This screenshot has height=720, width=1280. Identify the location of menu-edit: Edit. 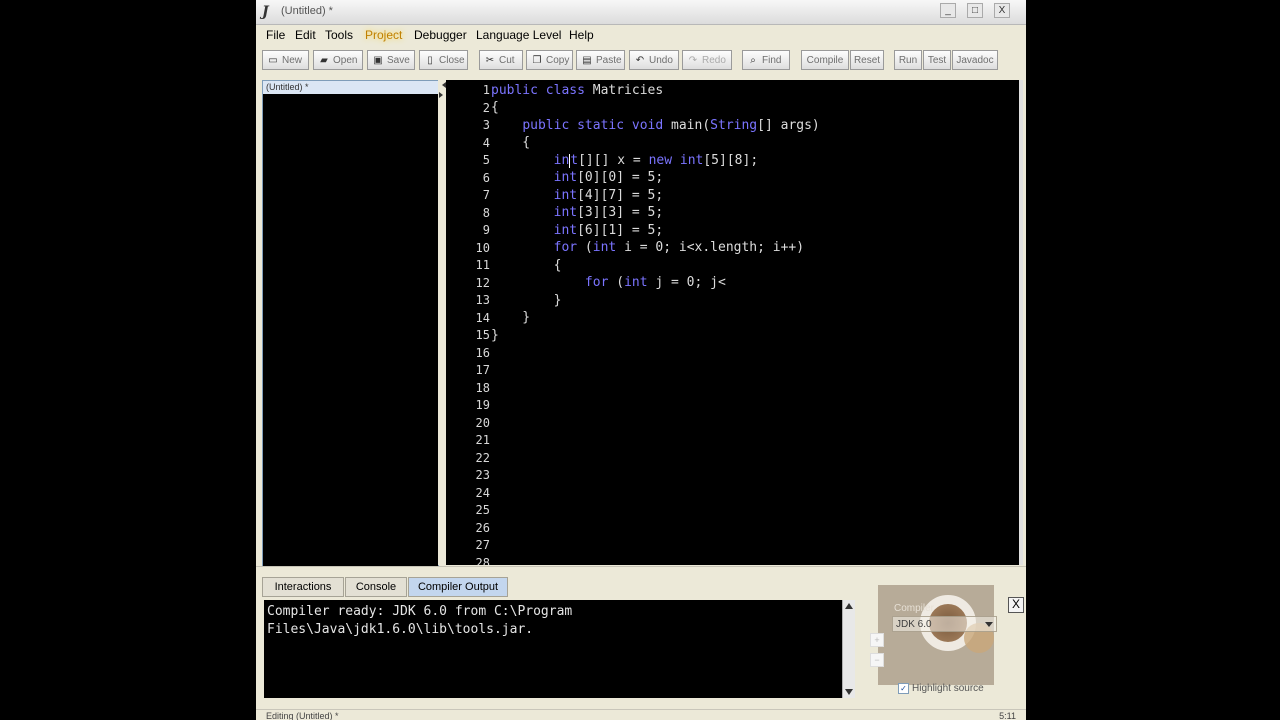
(305, 35).